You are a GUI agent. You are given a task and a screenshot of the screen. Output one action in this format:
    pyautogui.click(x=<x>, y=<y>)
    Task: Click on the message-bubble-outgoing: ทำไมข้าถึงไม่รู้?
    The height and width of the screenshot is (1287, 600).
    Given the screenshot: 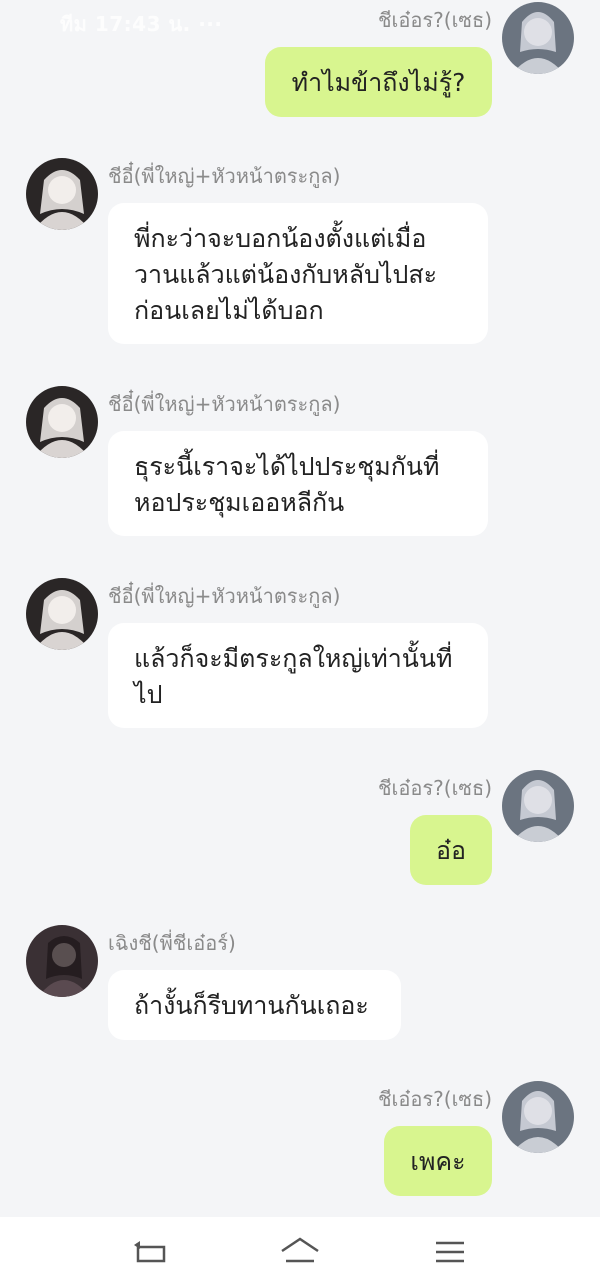 What is the action you would take?
    pyautogui.click(x=378, y=82)
    